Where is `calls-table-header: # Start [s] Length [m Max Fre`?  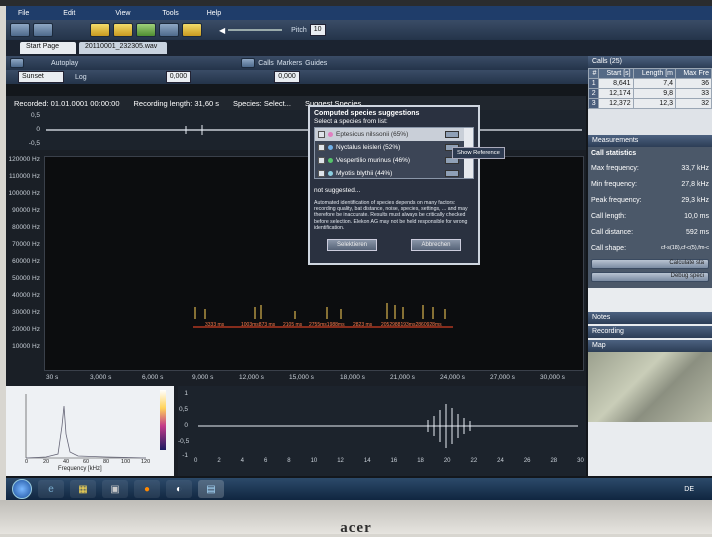
calls-table-header: # Start [s] Length [m Max Fre is located at coordinates (649, 73).